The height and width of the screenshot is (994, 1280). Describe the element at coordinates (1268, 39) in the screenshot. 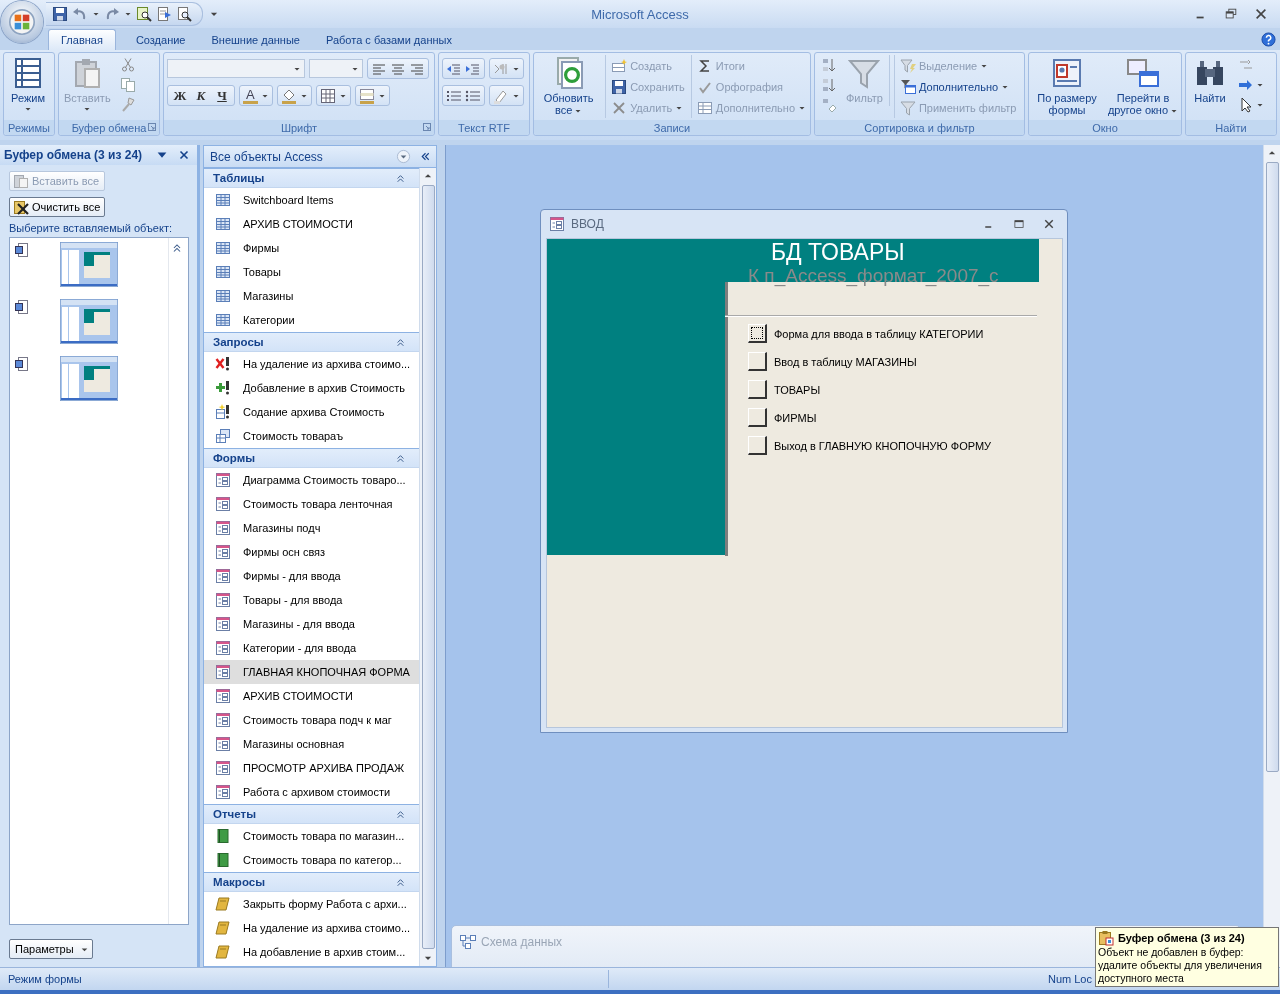

I see `help-icon` at that location.